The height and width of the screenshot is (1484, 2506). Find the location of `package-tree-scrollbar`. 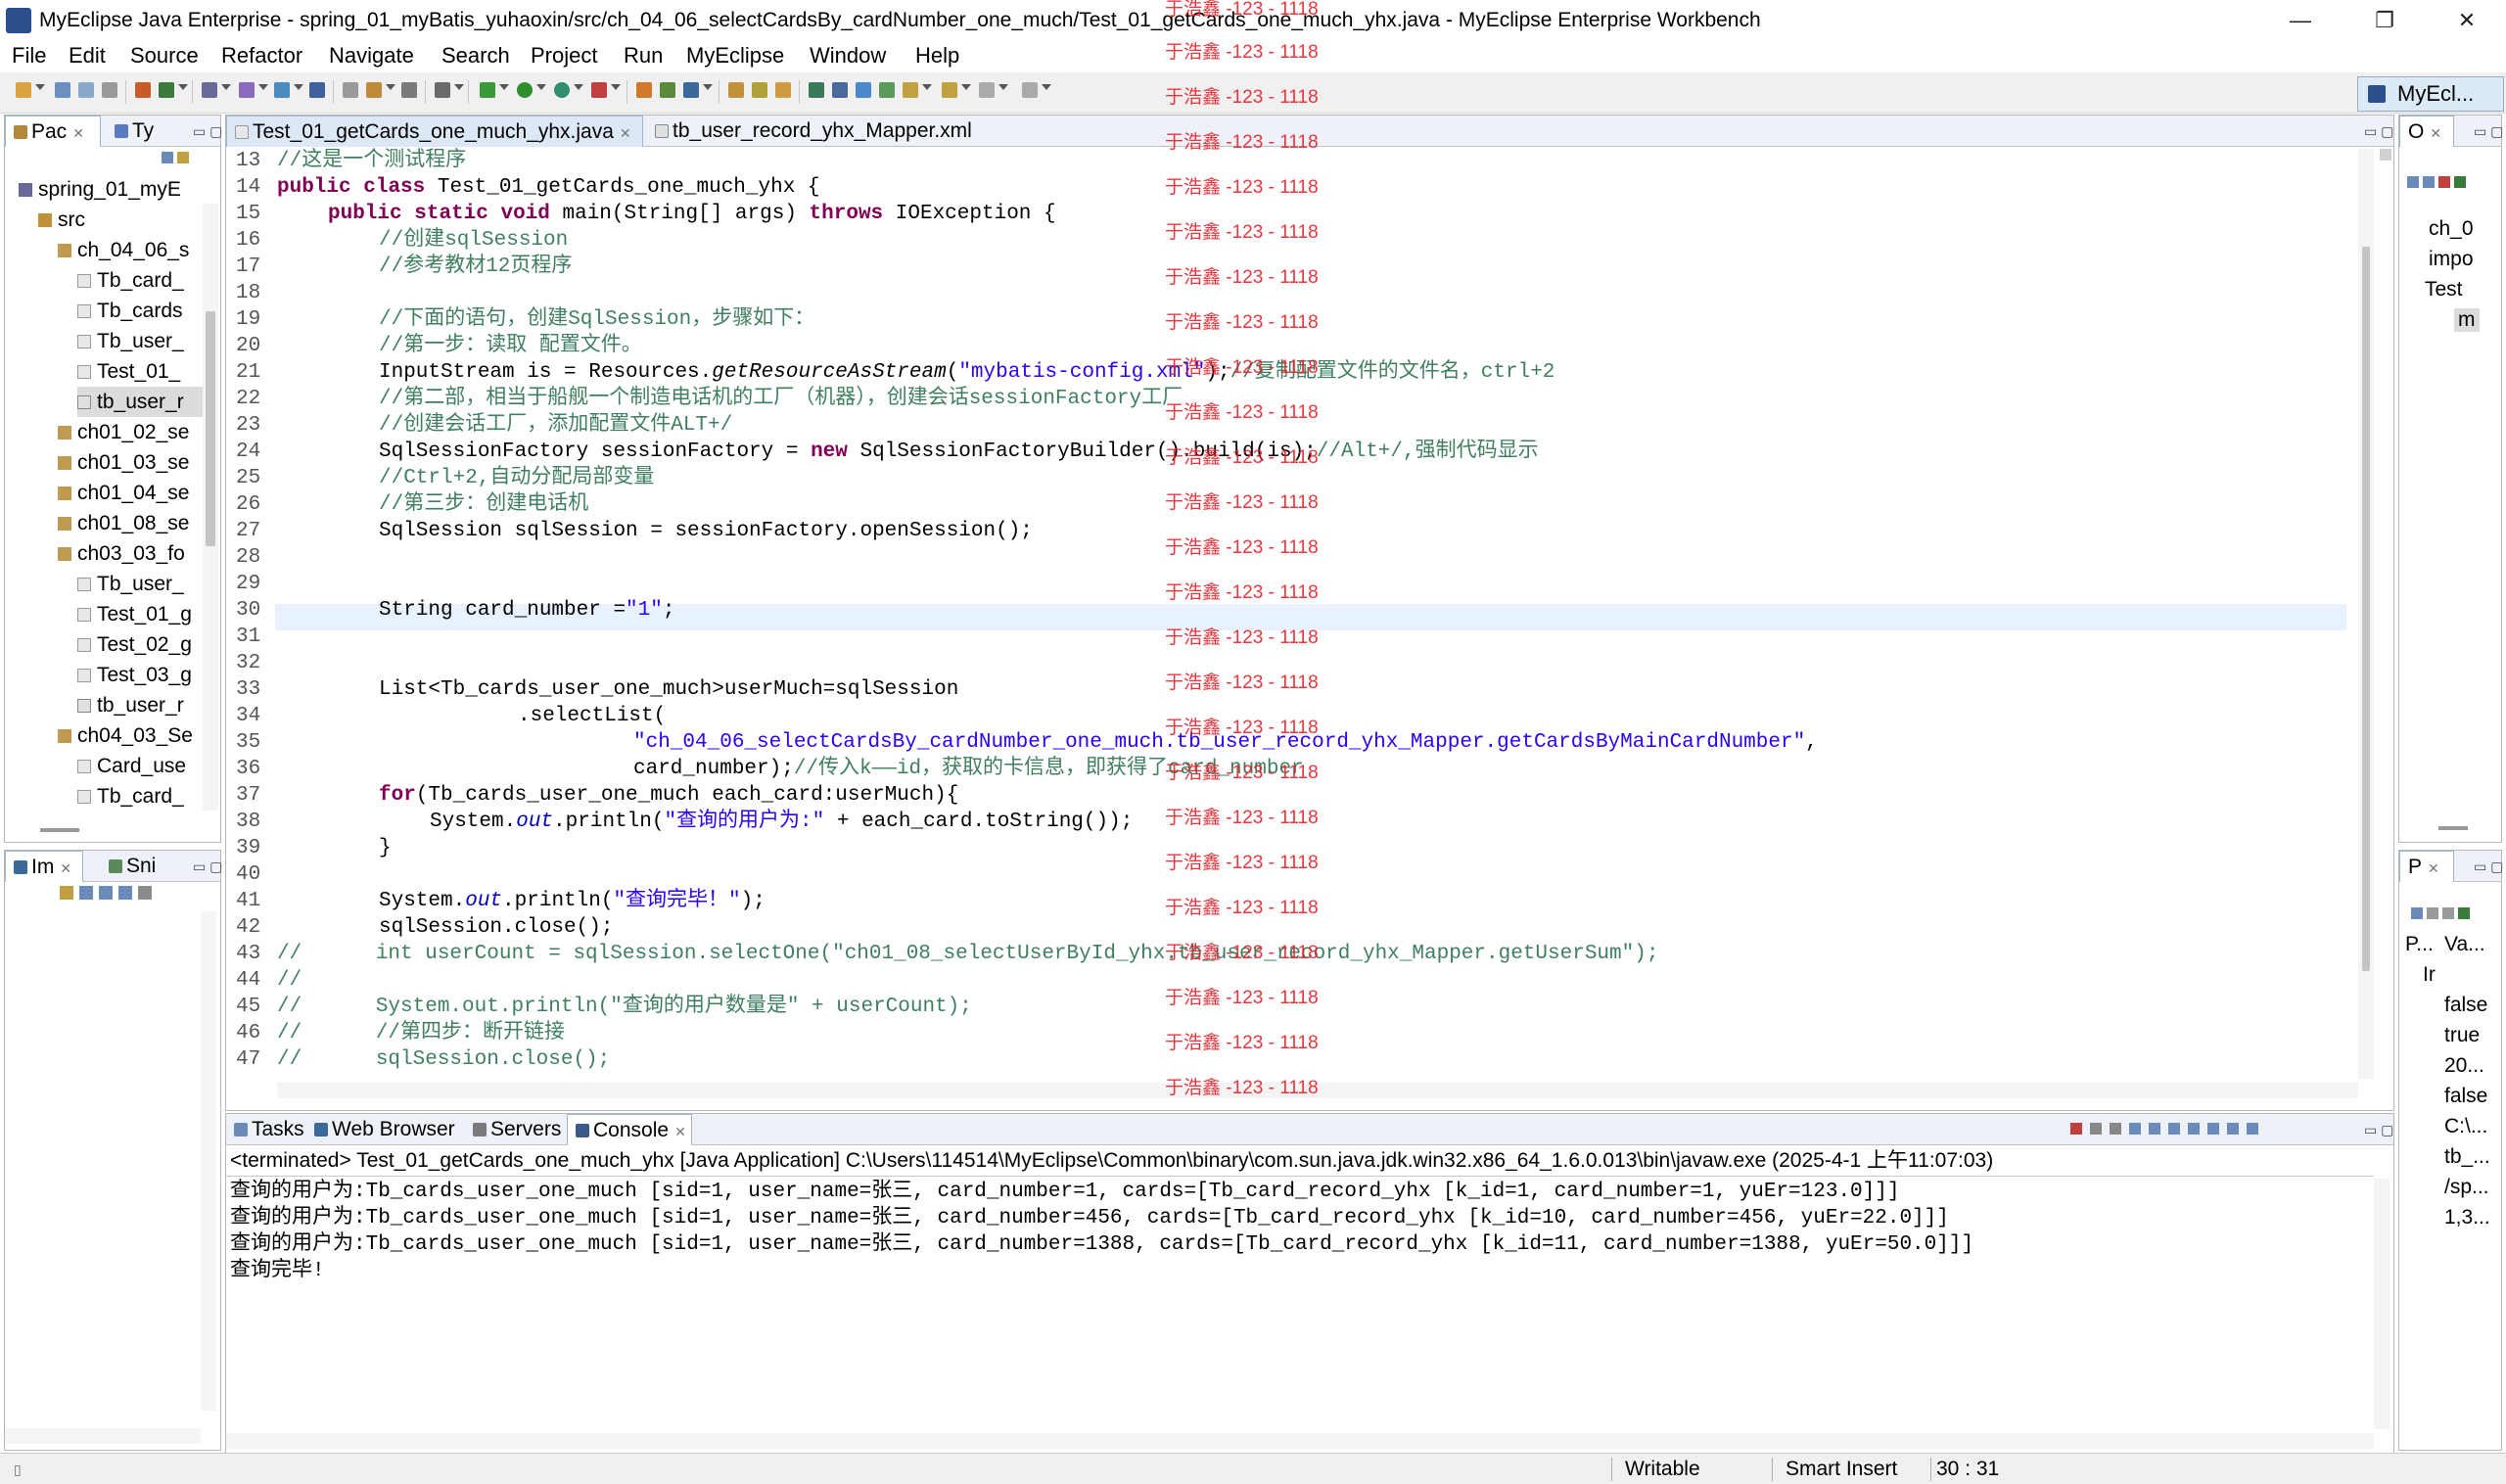

package-tree-scrollbar is located at coordinates (210, 507).